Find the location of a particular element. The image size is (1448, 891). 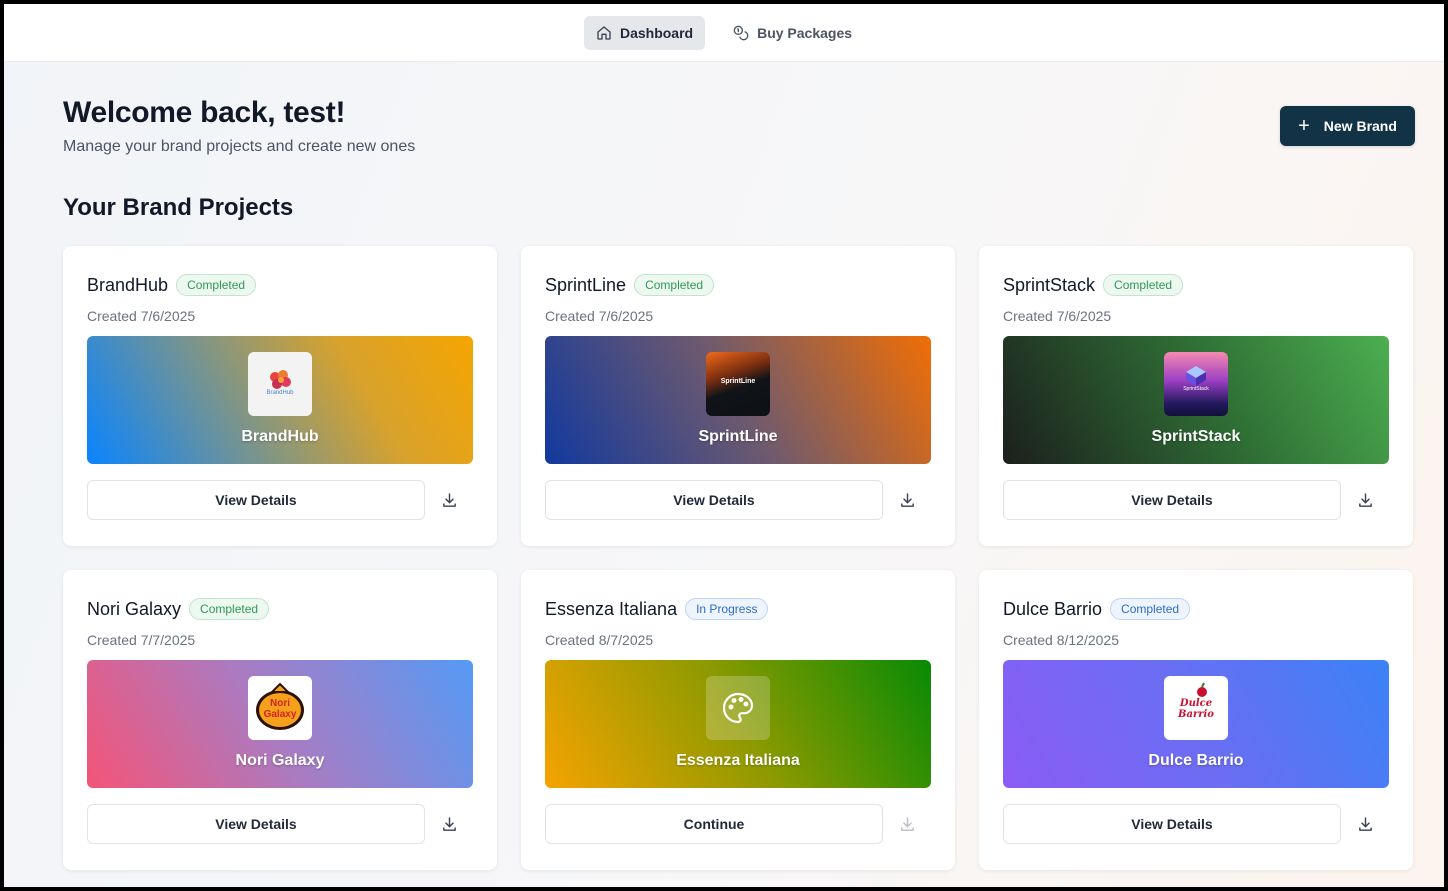

project-name: SprintStack is located at coordinates (1049, 284).